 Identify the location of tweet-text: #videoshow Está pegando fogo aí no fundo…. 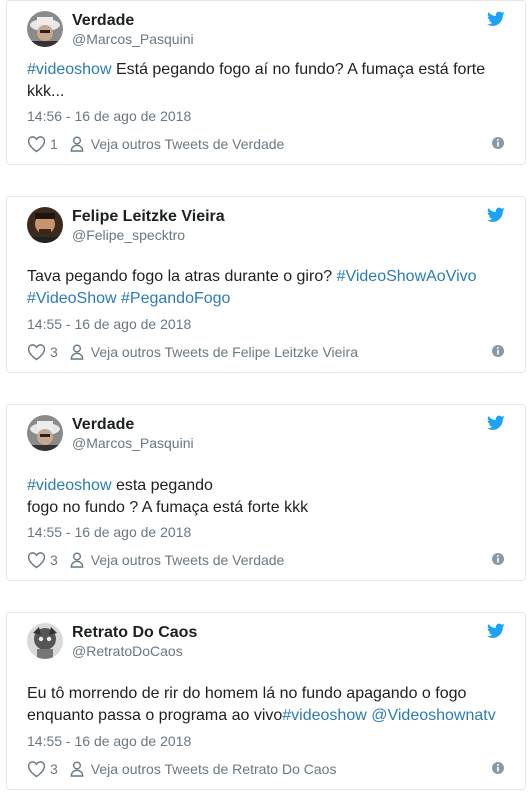
(269, 81).